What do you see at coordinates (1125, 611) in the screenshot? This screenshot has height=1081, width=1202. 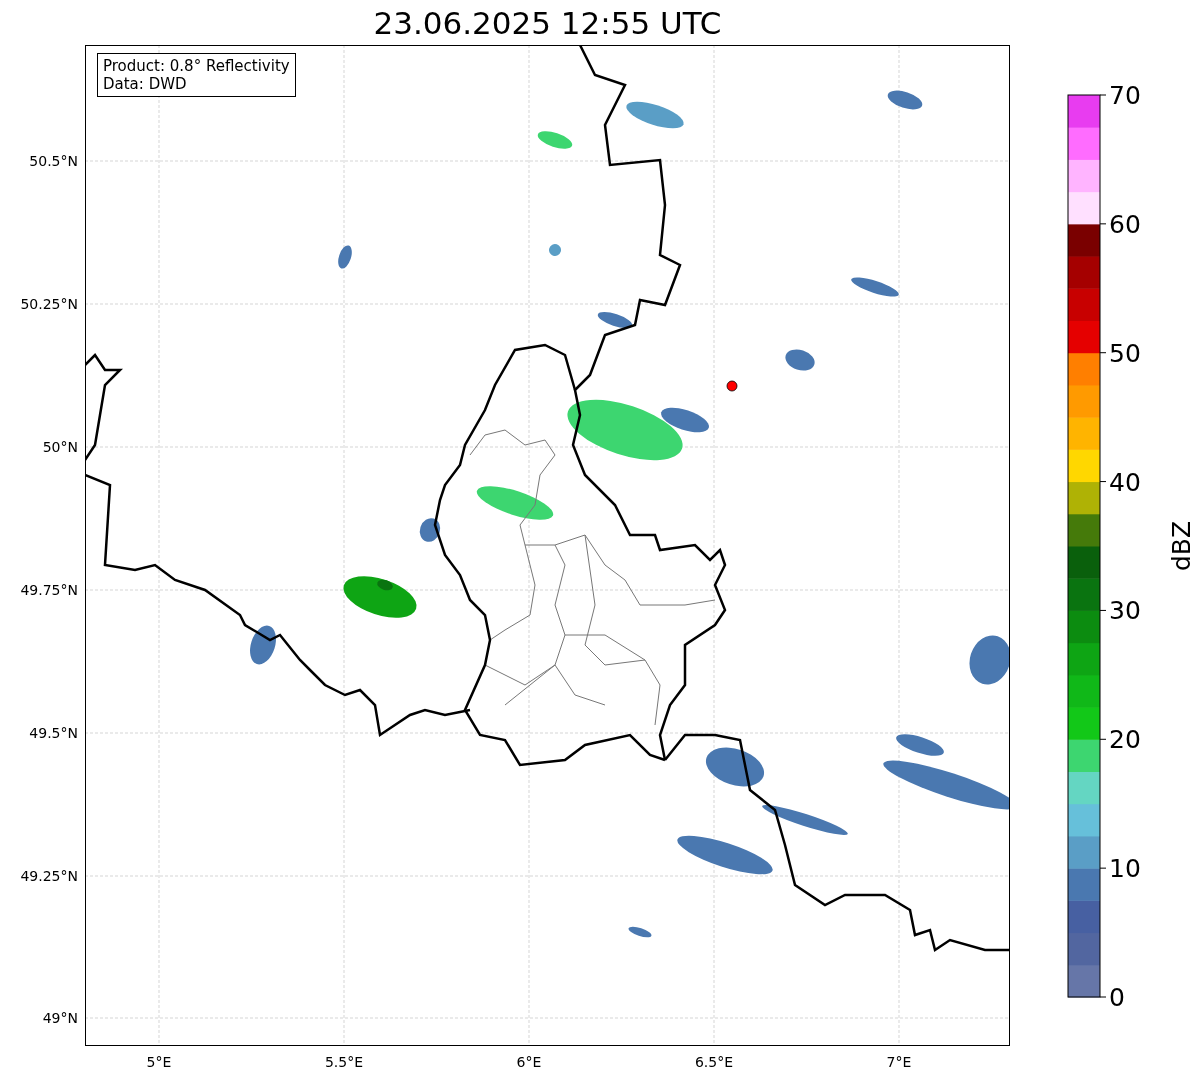 I see `colorbar-tick-label: 30` at bounding box center [1125, 611].